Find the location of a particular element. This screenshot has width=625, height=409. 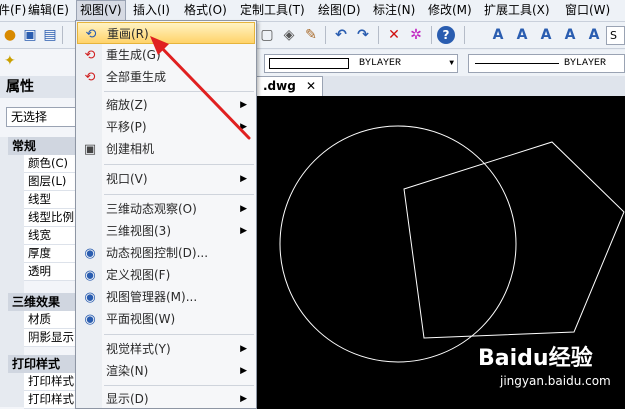

prop-row: 图层(L) is located at coordinates (52, 182).